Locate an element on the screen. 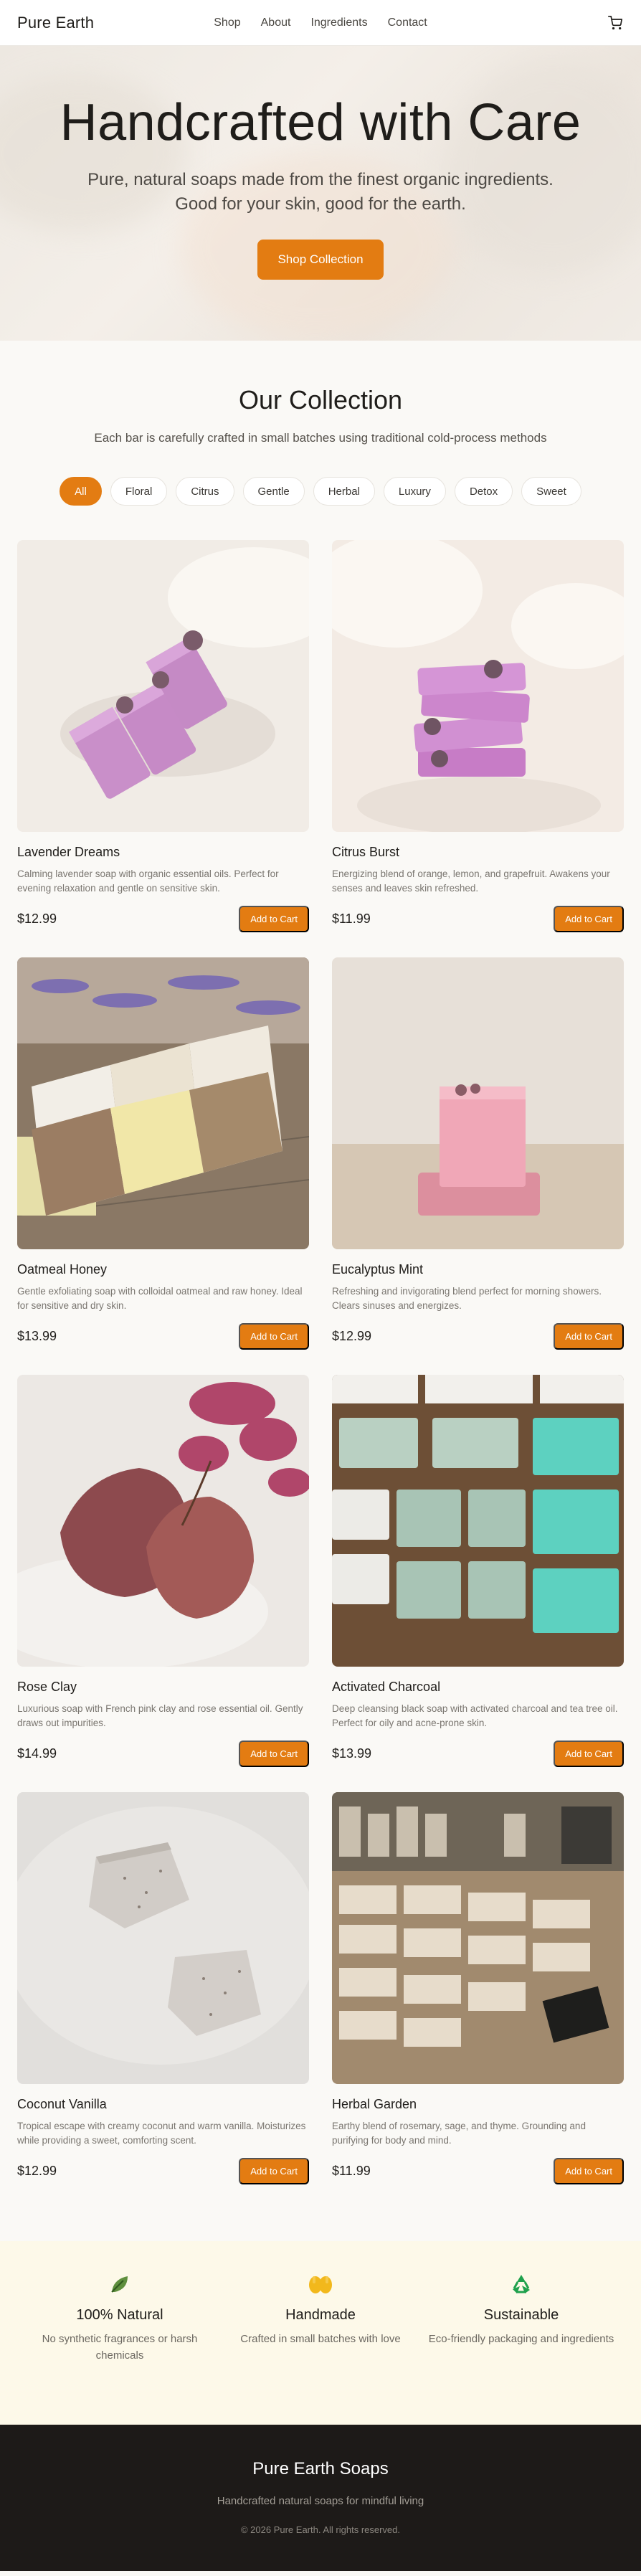 Image resolution: width=641 pixels, height=2576 pixels. product-price: $14.99 is located at coordinates (37, 1753).